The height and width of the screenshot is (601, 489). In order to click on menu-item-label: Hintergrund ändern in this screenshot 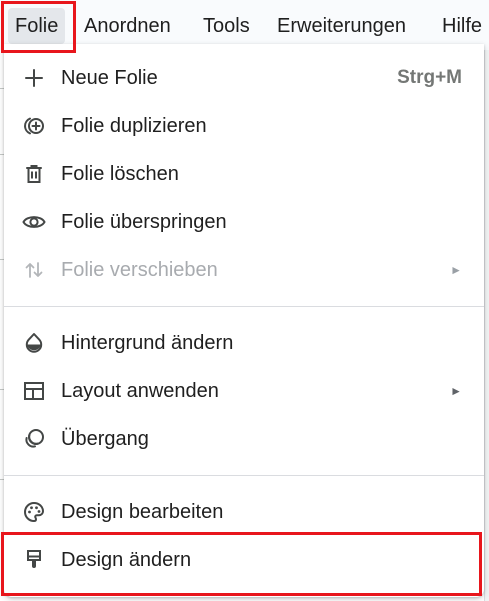, I will do `click(147, 343)`.